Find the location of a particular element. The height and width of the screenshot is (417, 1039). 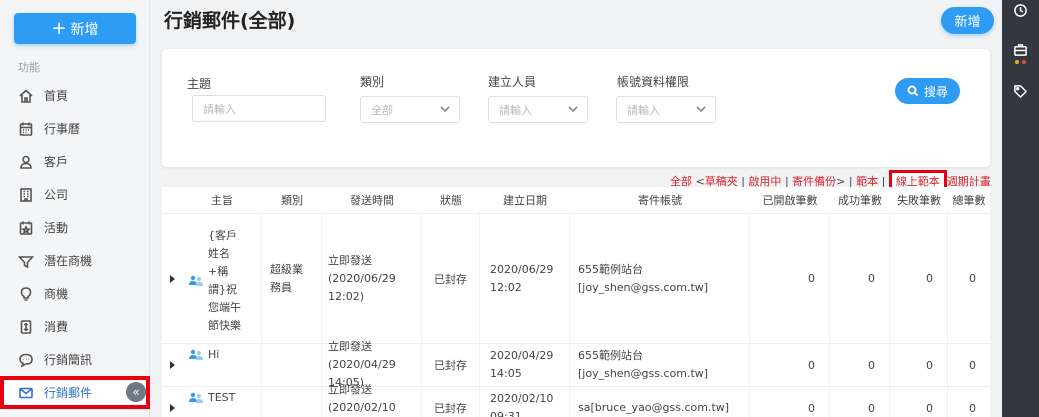

sidebar-item-activity: 活動 is located at coordinates (75, 227).